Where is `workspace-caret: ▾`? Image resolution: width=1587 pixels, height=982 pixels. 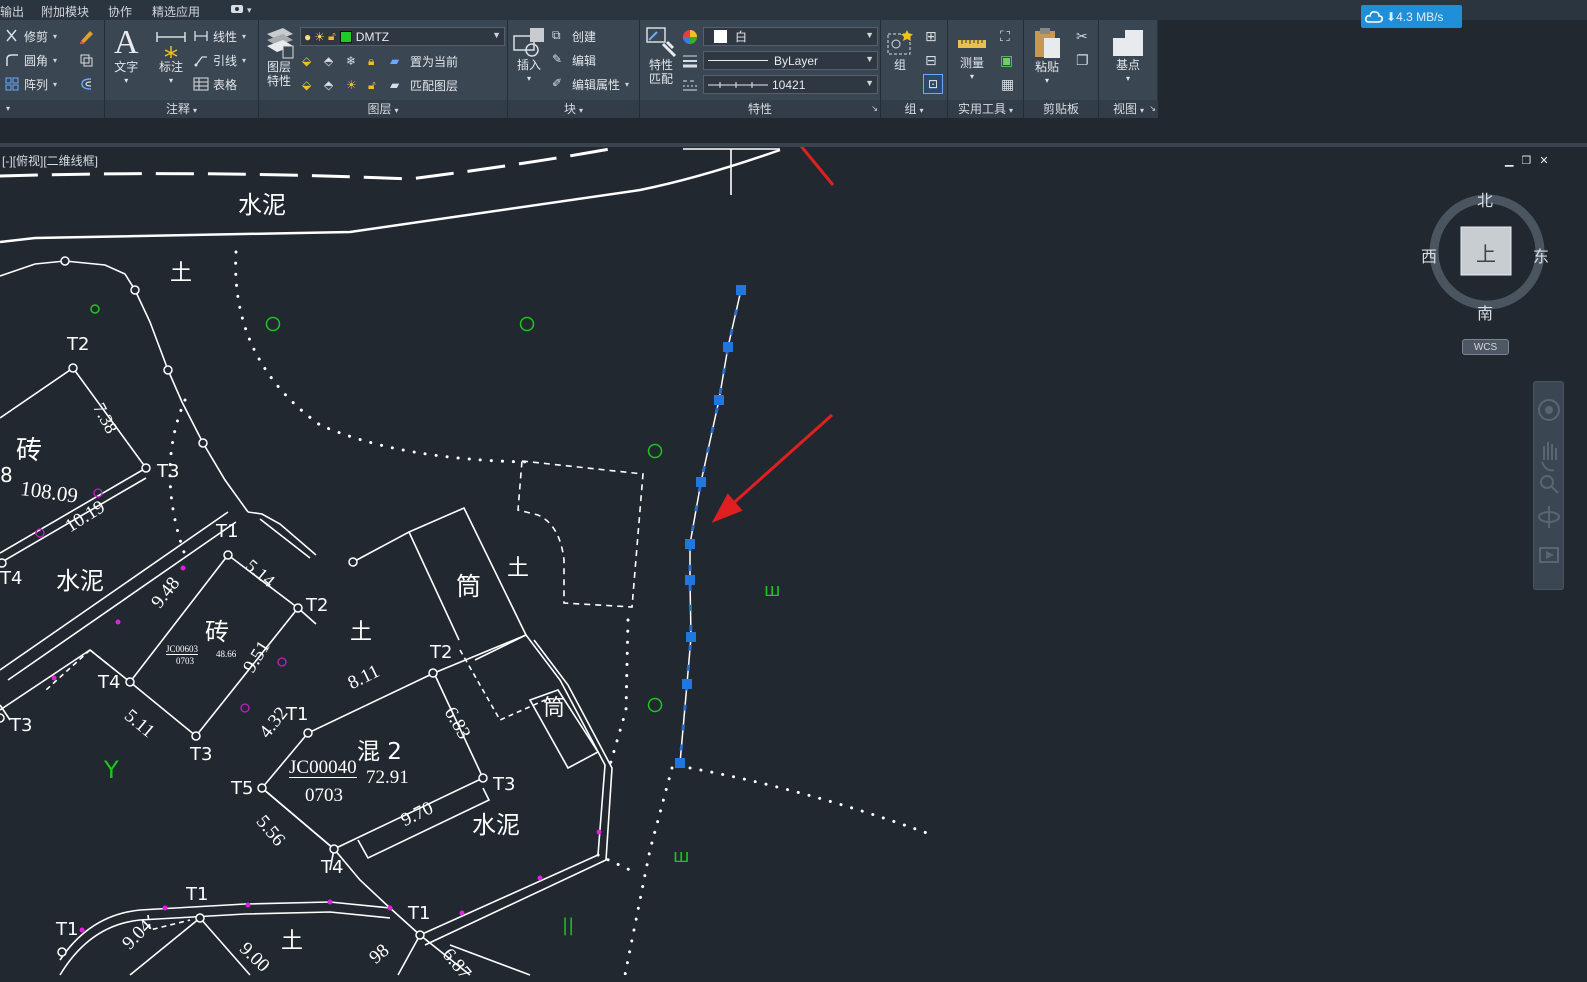
workspace-caret: ▾ is located at coordinates (249, 10).